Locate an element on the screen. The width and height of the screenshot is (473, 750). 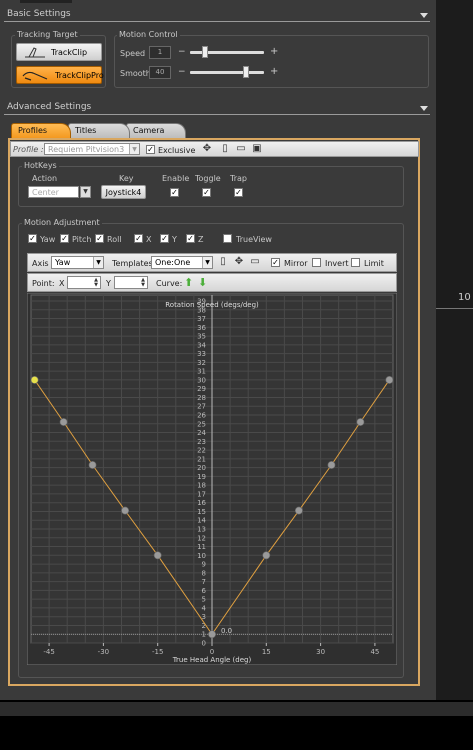
smooth-label: Smooth is located at coordinates (135, 73).